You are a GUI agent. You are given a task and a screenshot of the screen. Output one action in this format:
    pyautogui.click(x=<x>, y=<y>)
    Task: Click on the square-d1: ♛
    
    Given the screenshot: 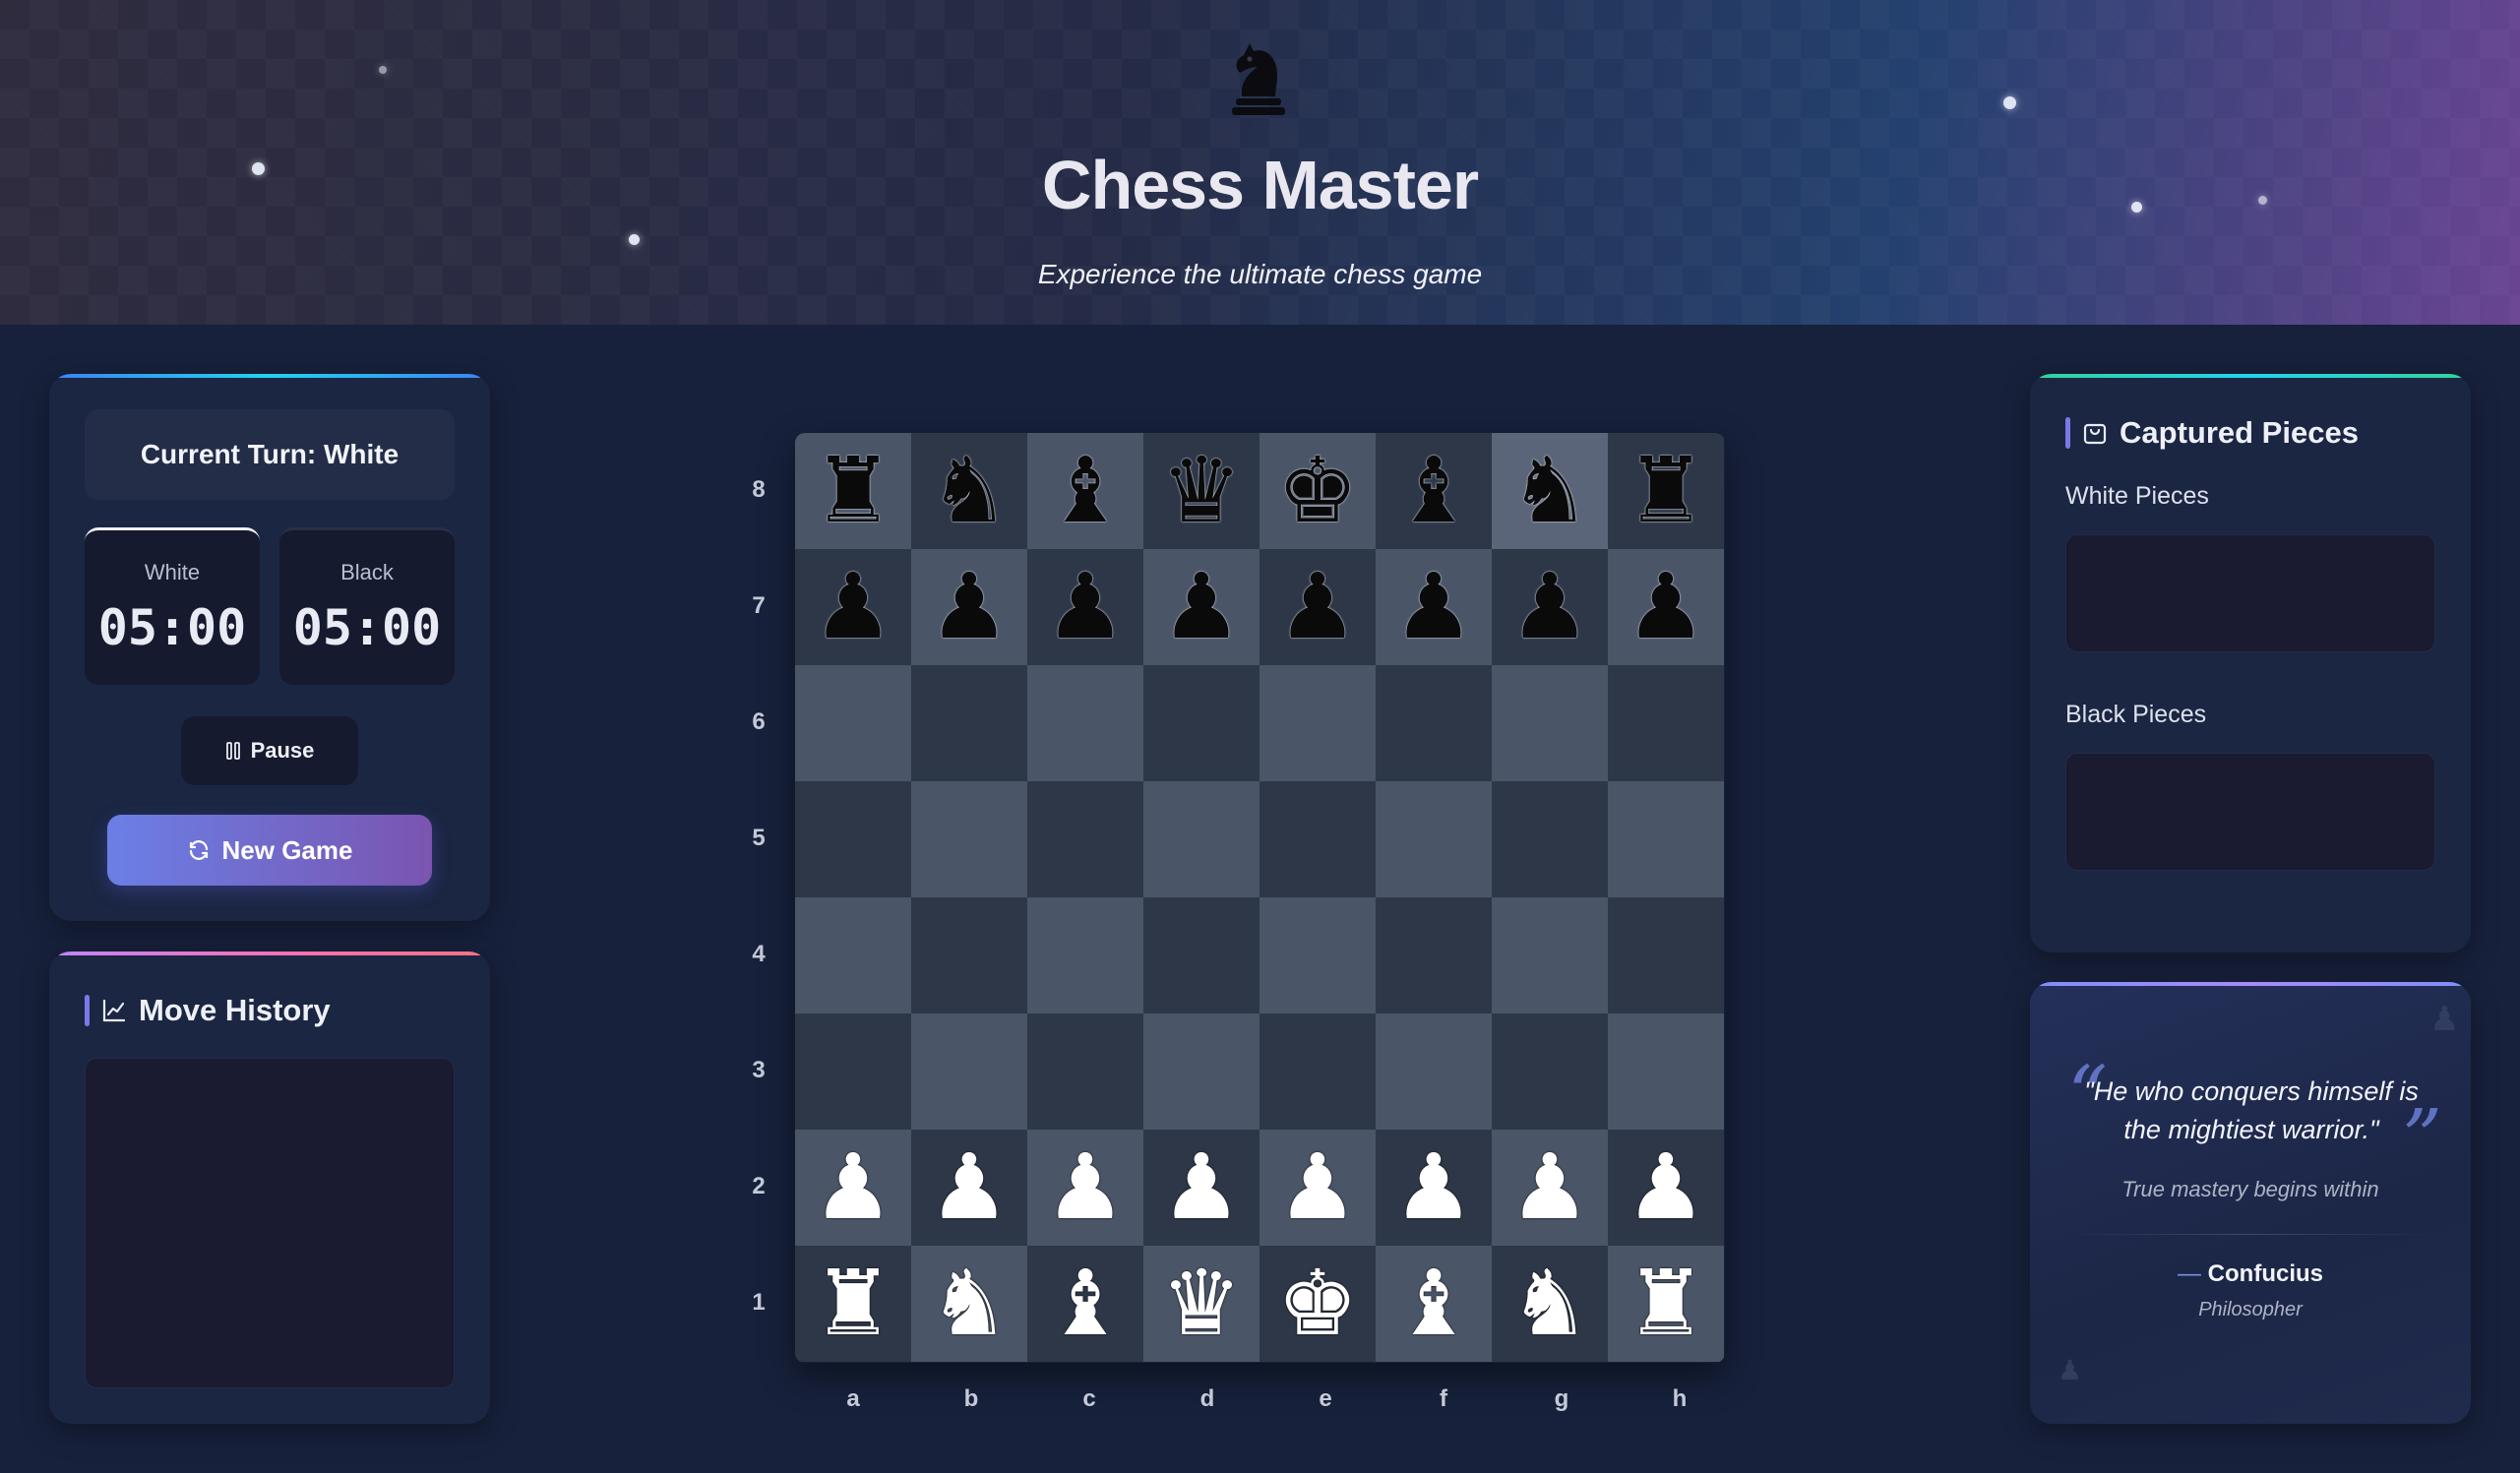 What is the action you would take?
    pyautogui.click(x=1201, y=1304)
    